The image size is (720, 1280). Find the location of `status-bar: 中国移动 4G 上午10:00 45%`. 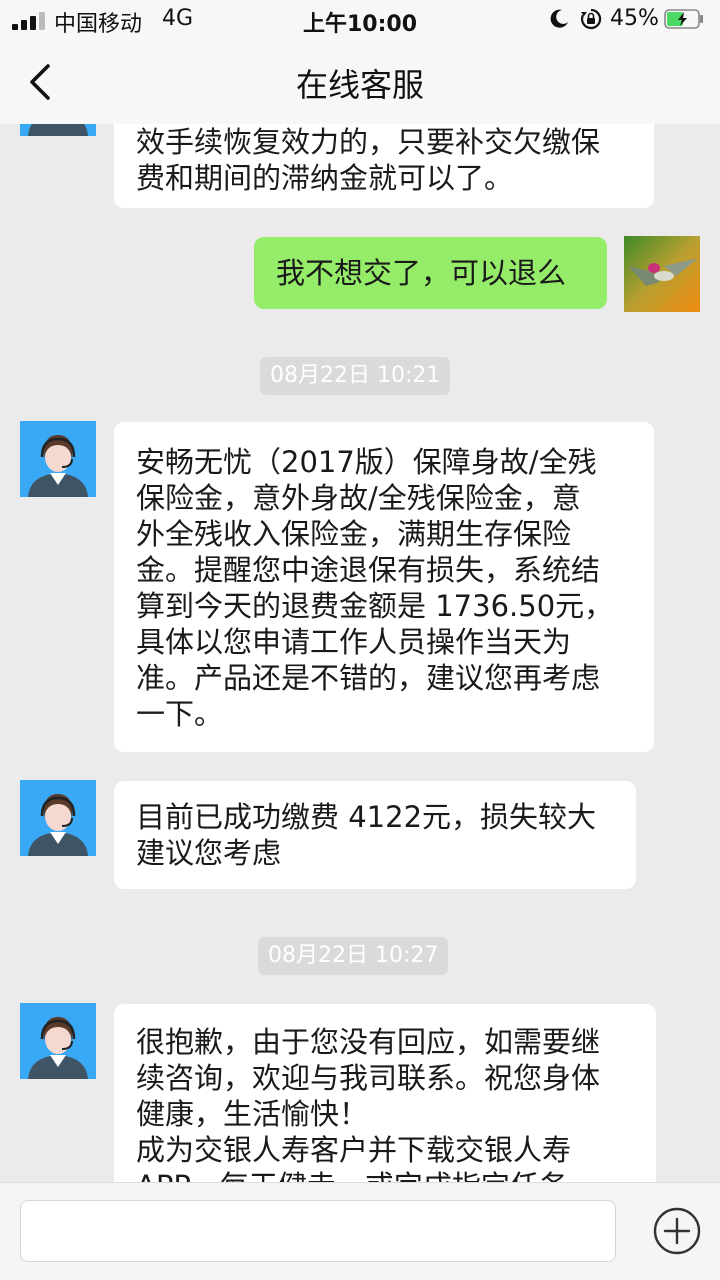

status-bar: 中国移动 4G 上午10:00 45% is located at coordinates (360, 20).